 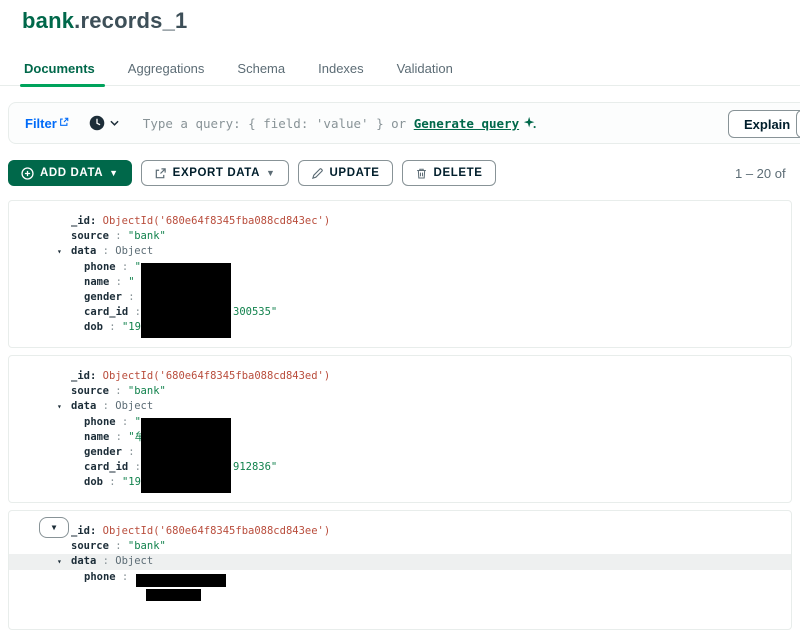 I want to click on export-data-button: EXPORT DATA ▼, so click(x=214, y=173).